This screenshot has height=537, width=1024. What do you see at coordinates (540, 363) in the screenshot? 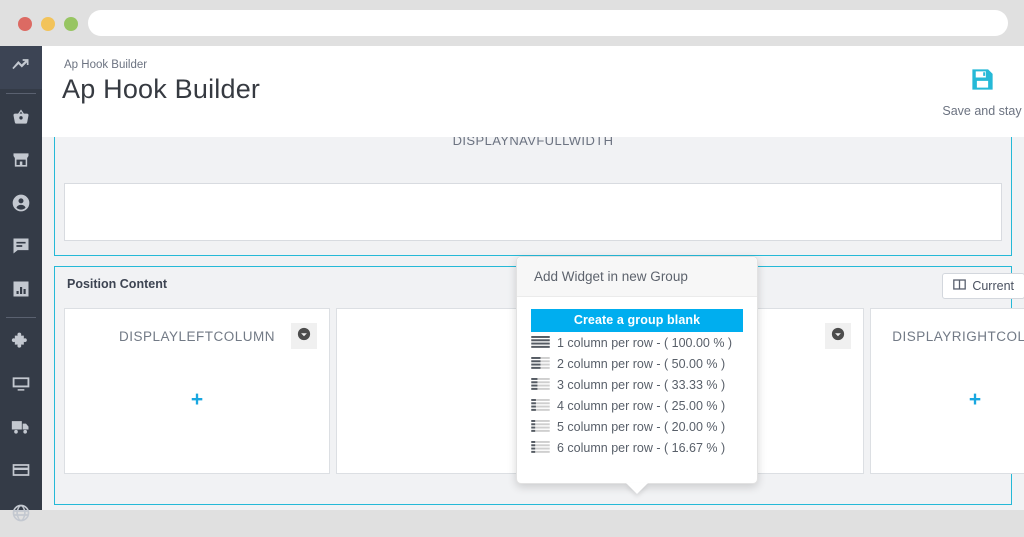
I see `columns-2-icon` at bounding box center [540, 363].